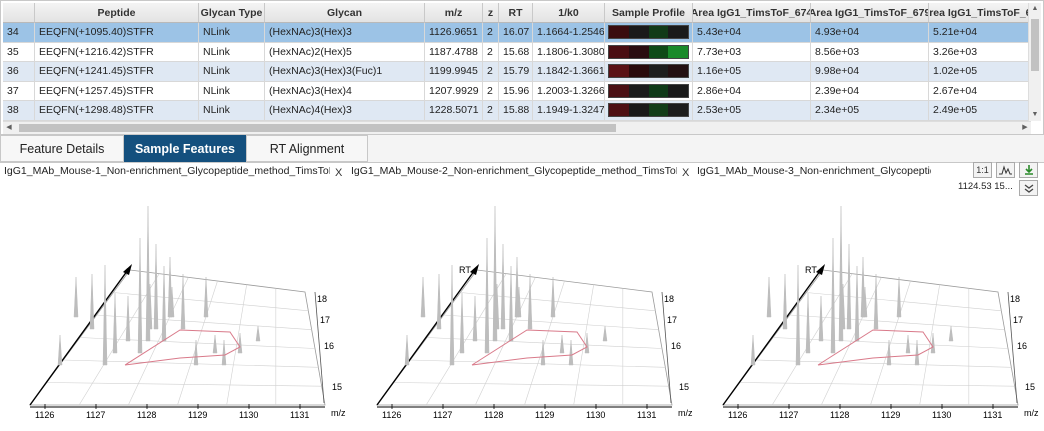  I want to click on cell-a679: 2.34e+05, so click(870, 111).